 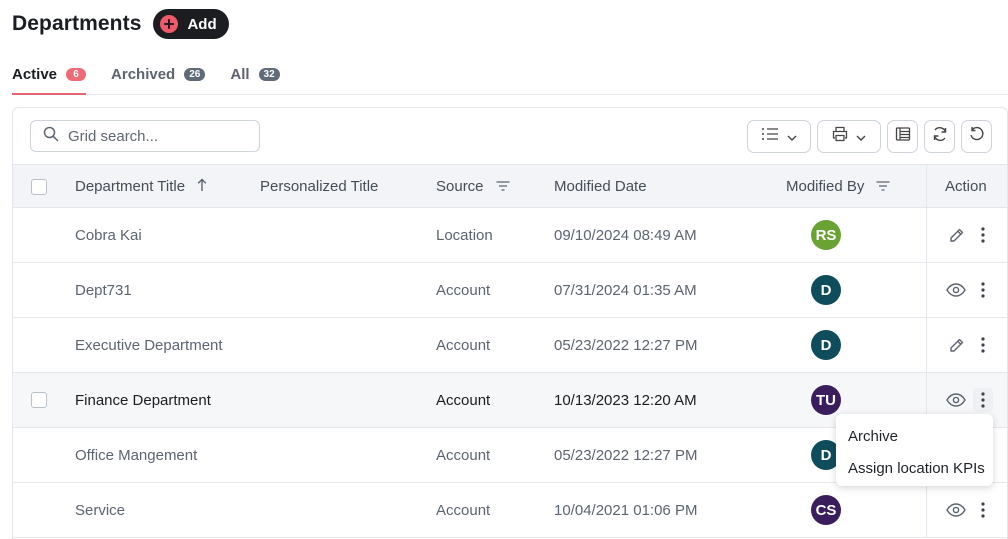 I want to click on avatar: RS, so click(x=826, y=235).